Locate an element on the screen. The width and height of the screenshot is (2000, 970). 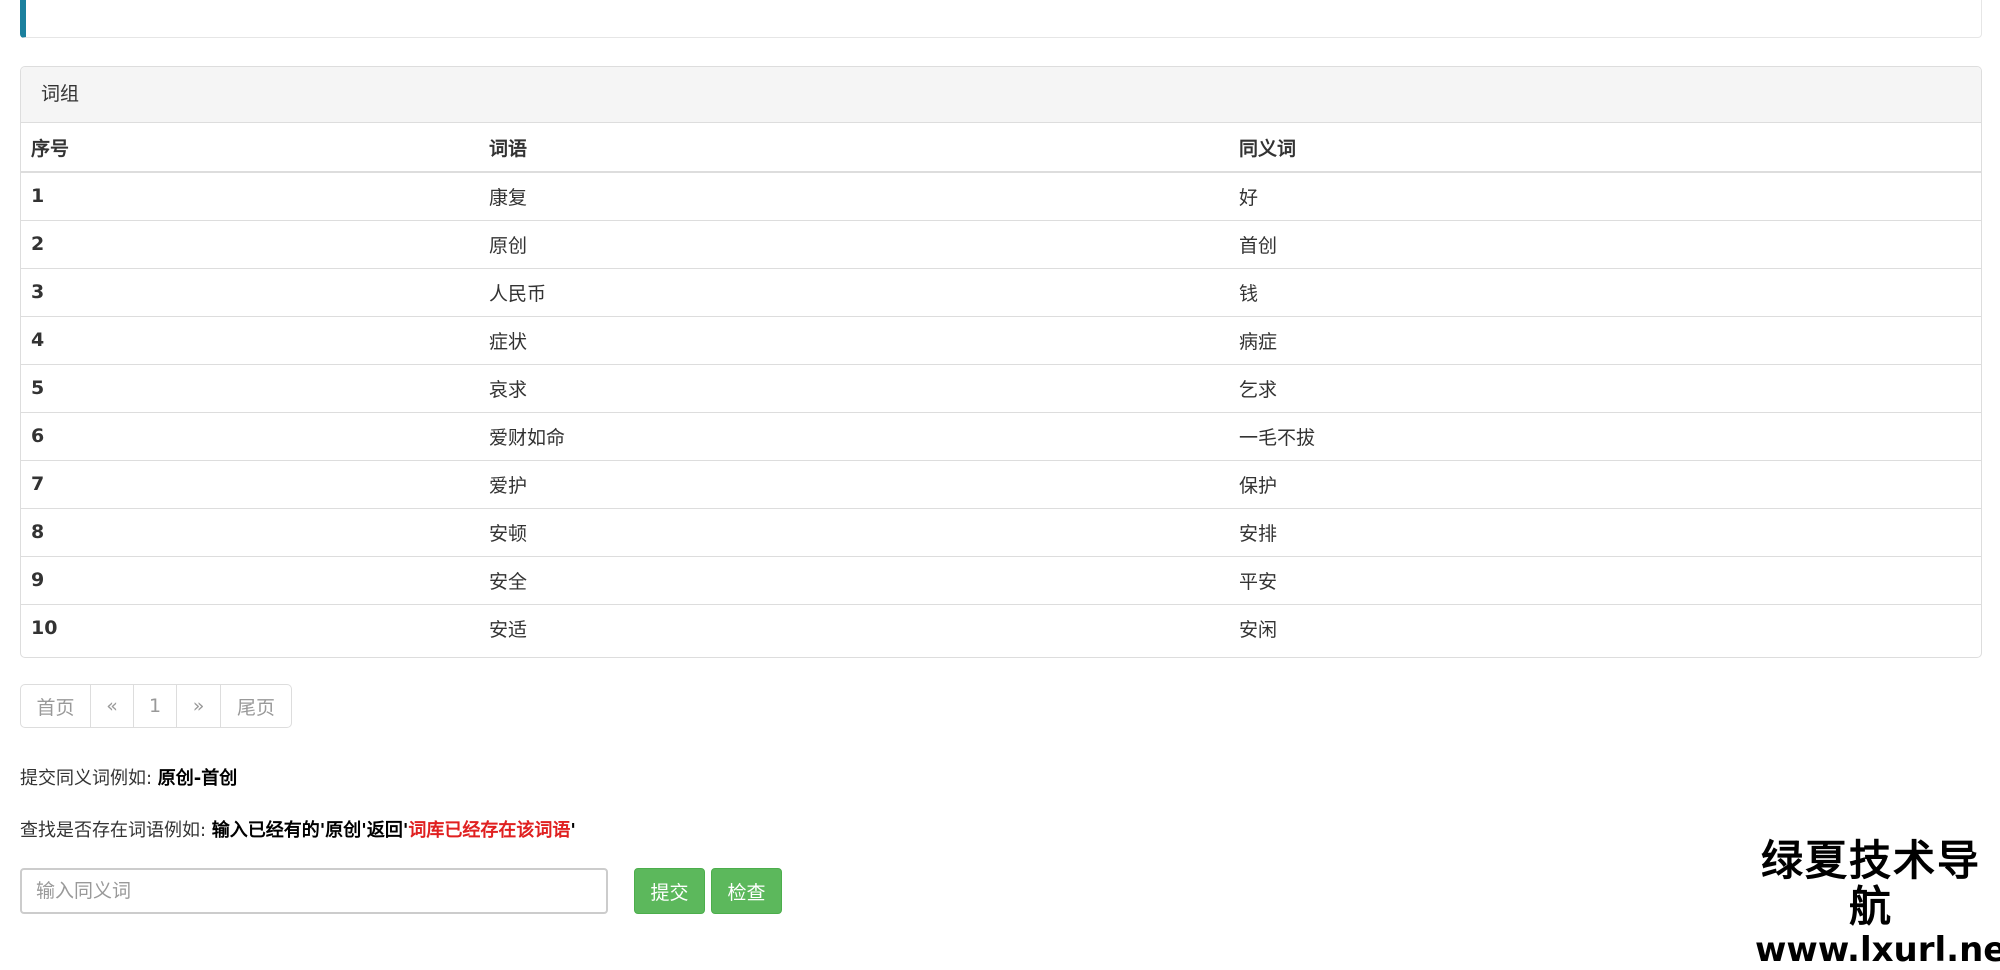
table-row: 1 康复 好 is located at coordinates (1001, 196).